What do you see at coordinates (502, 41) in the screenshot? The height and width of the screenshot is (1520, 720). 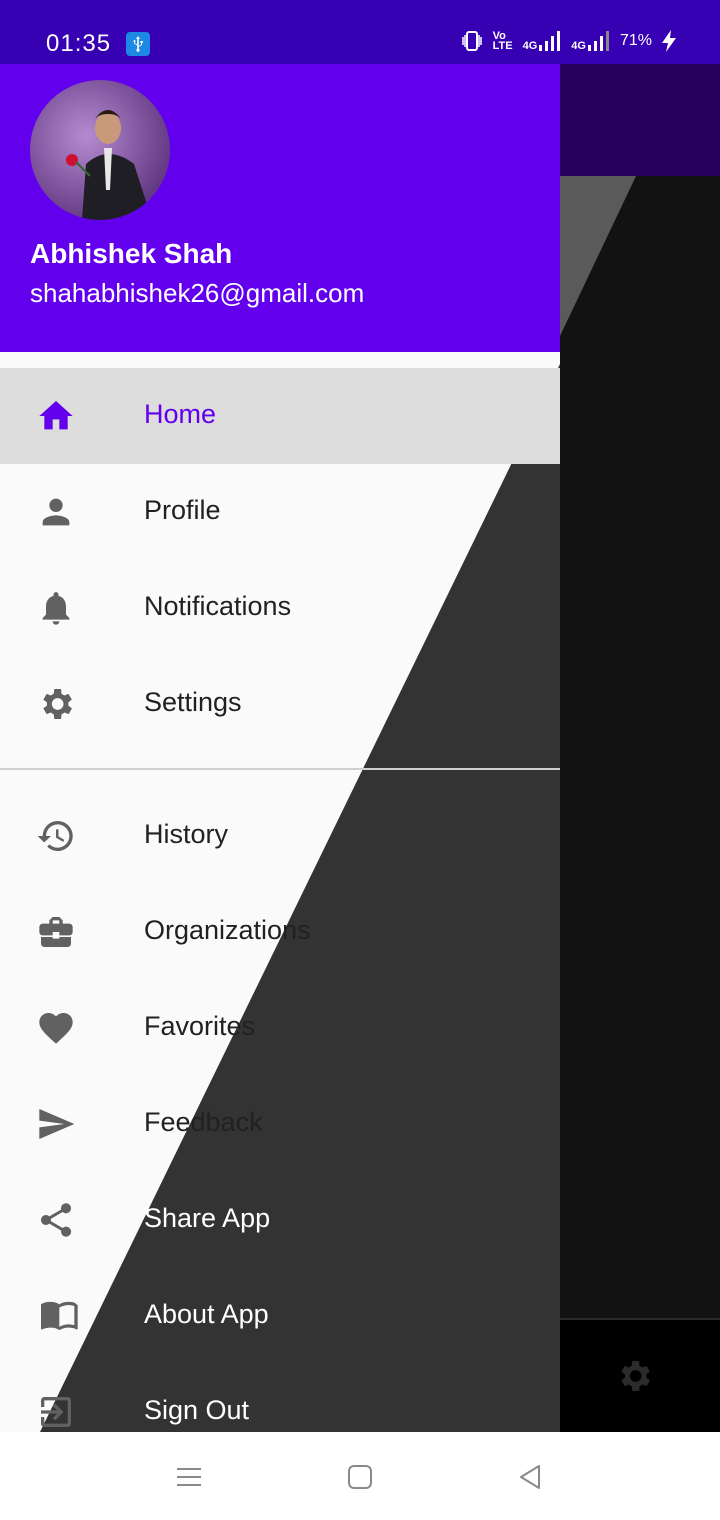 I see `volte-label: Vo LTE` at bounding box center [502, 41].